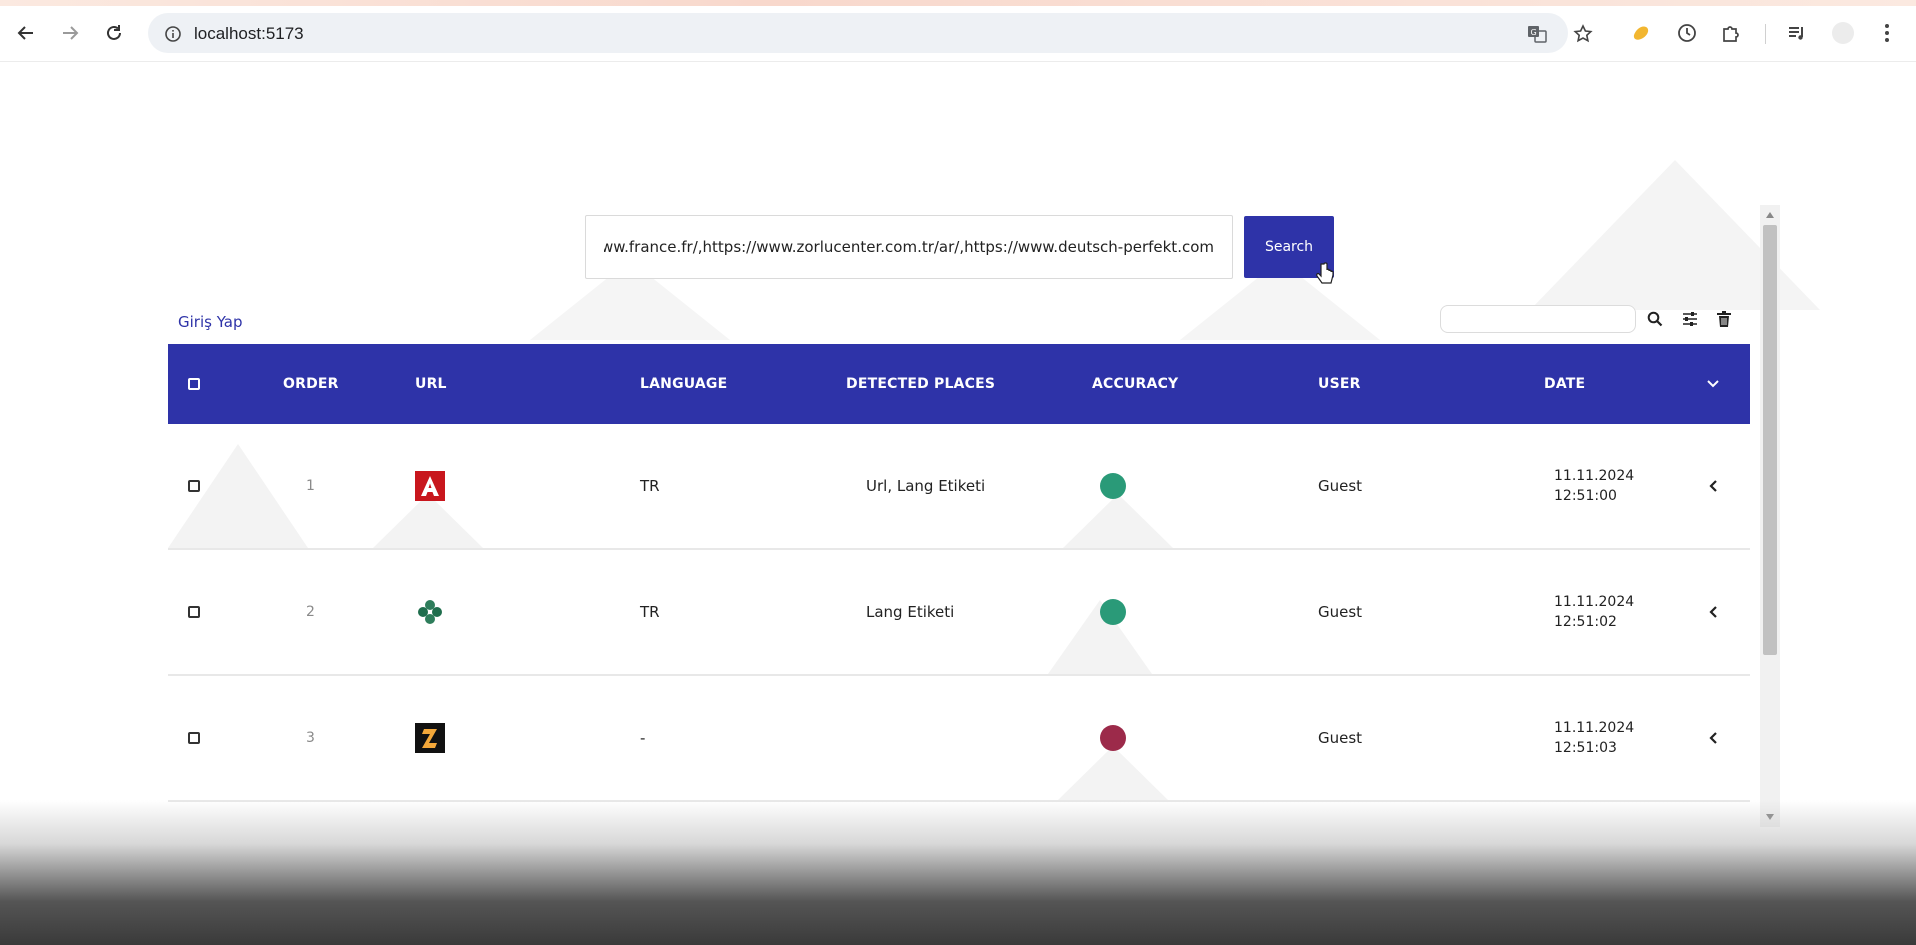 Image resolution: width=1916 pixels, height=945 pixels. I want to click on puzzle-icon, so click(1731, 33).